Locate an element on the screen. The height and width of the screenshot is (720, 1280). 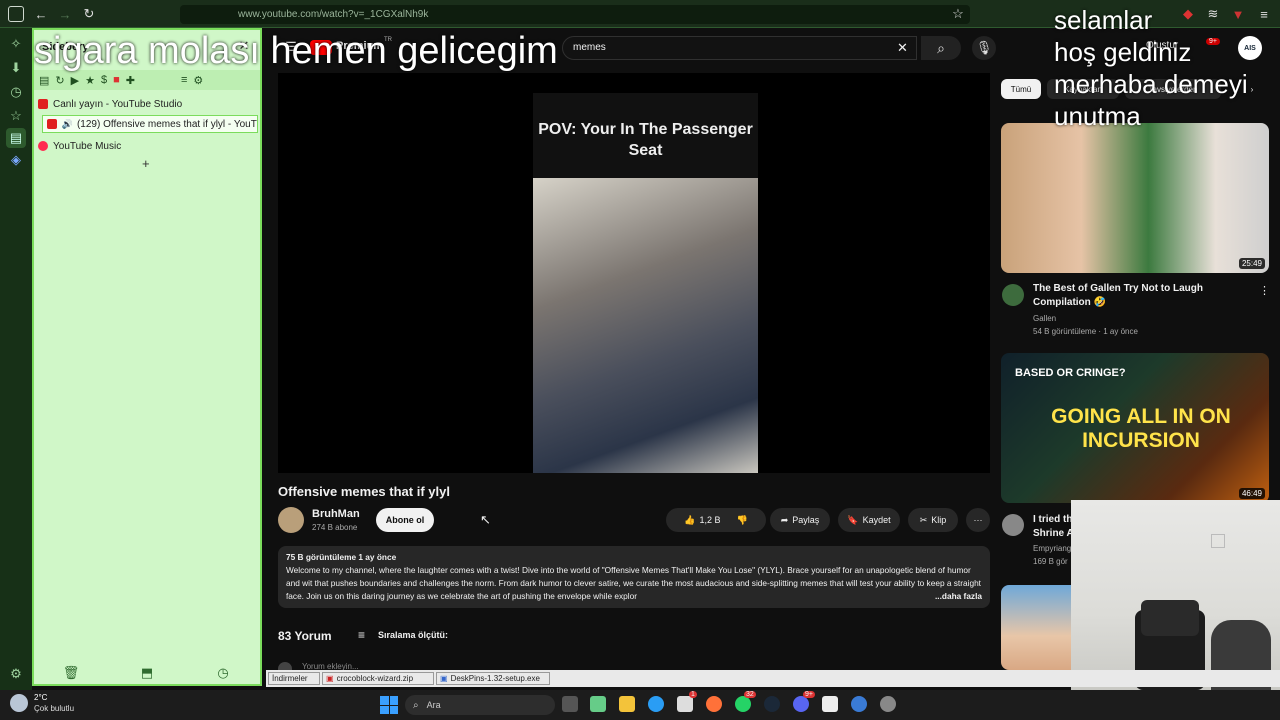
clear-search-icon: ✕ is located at coordinates (902, 48).